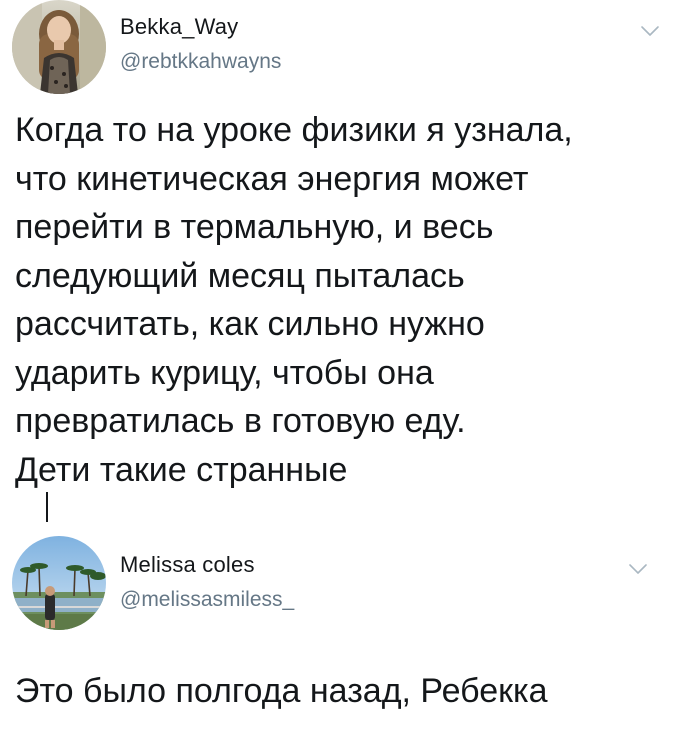 This screenshot has width=700, height=747. Describe the element at coordinates (179, 27) in the screenshot. I see `display-name: Bekka_Way` at that location.